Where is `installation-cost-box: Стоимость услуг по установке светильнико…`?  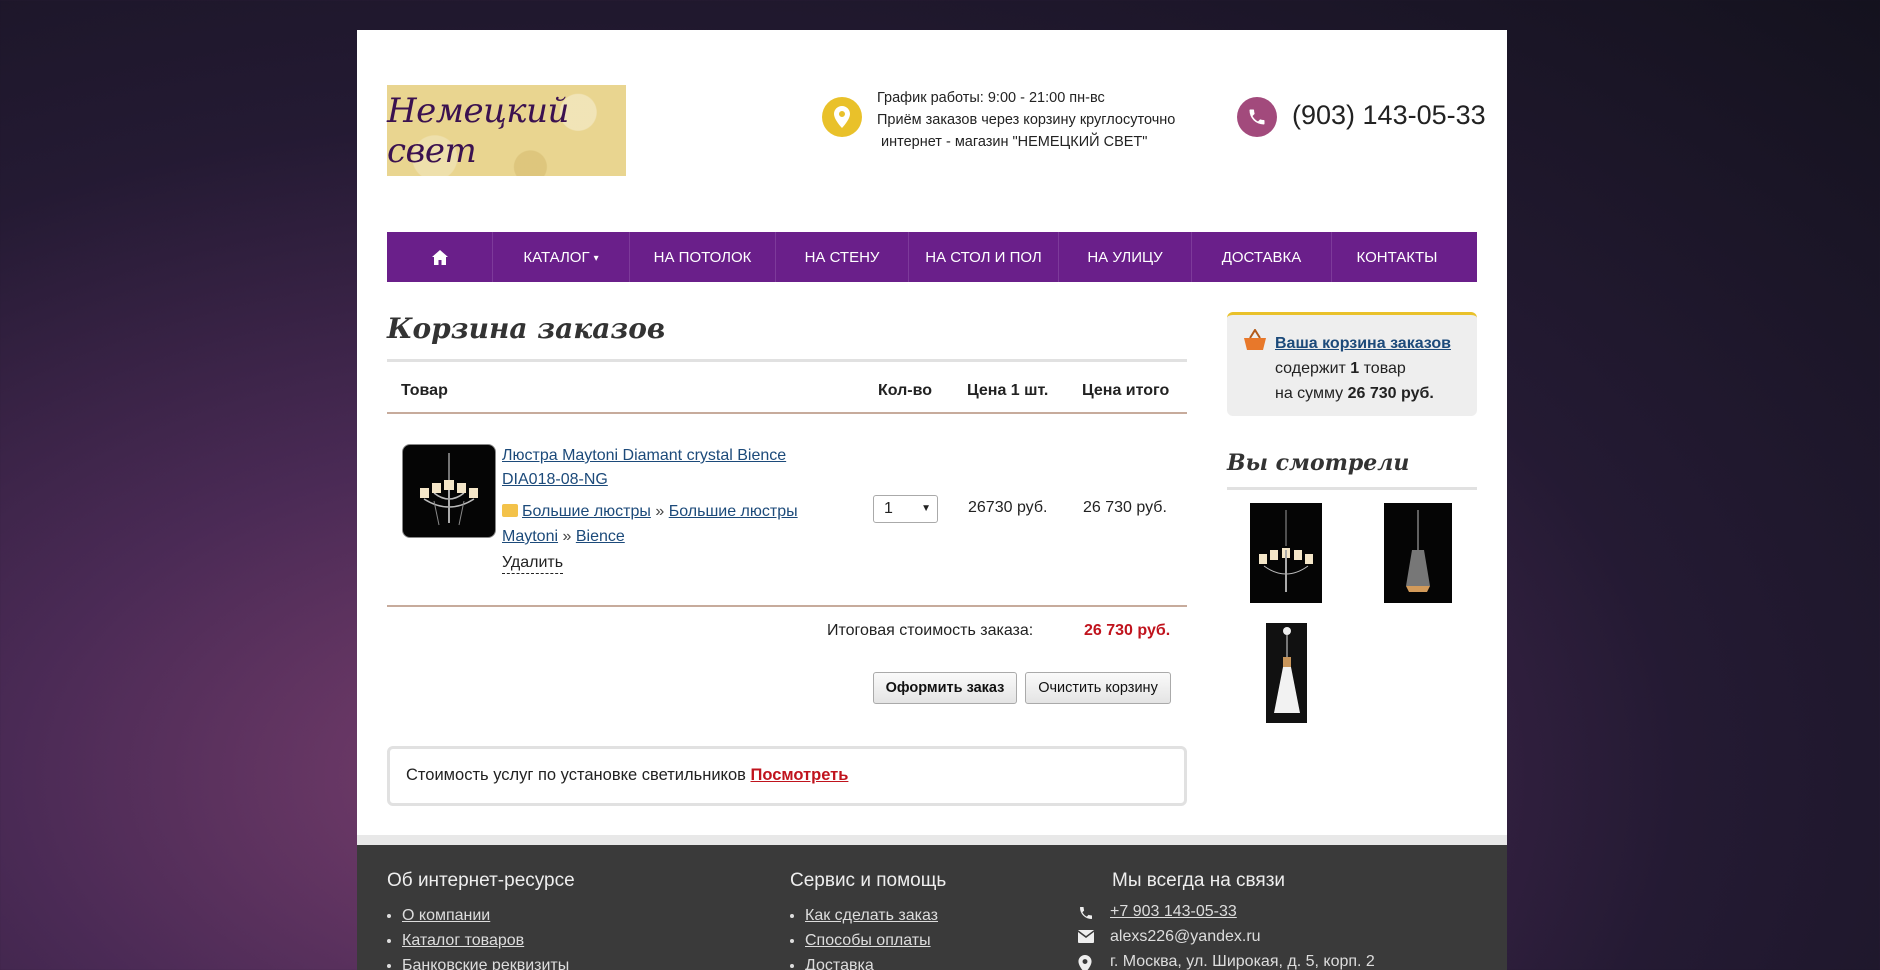
installation-cost-box: Стоимость услуг по установке светильнико… is located at coordinates (787, 776).